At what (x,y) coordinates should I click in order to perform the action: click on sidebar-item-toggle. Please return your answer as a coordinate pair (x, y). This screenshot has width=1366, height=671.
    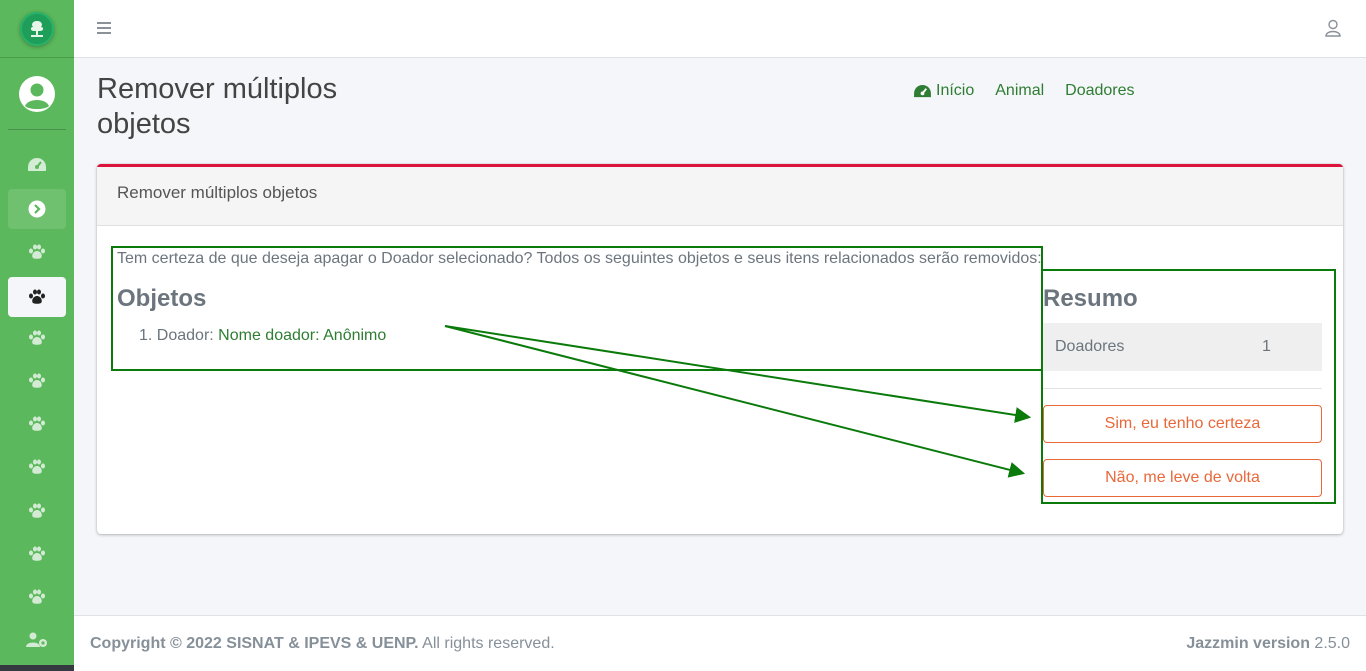
    Looking at the image, I should click on (37, 209).